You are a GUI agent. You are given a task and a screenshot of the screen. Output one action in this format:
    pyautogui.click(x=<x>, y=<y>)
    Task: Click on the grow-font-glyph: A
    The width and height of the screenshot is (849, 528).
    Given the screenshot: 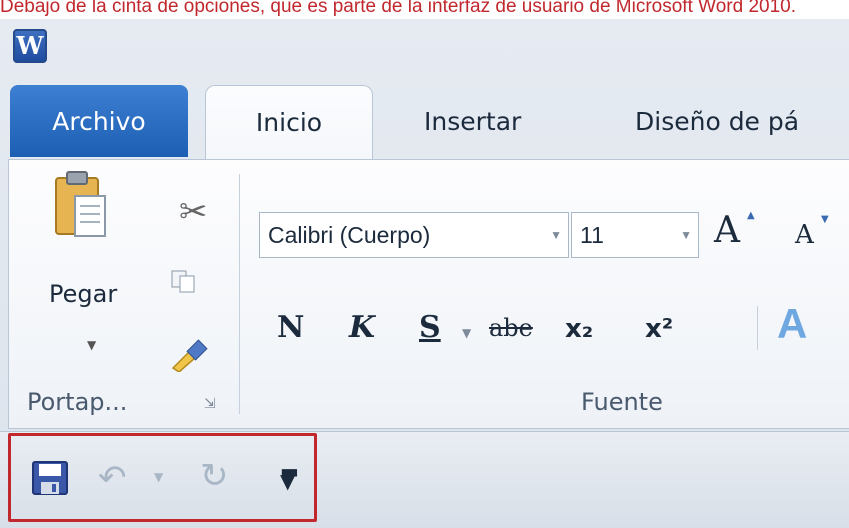 What is the action you would take?
    pyautogui.click(x=727, y=230)
    